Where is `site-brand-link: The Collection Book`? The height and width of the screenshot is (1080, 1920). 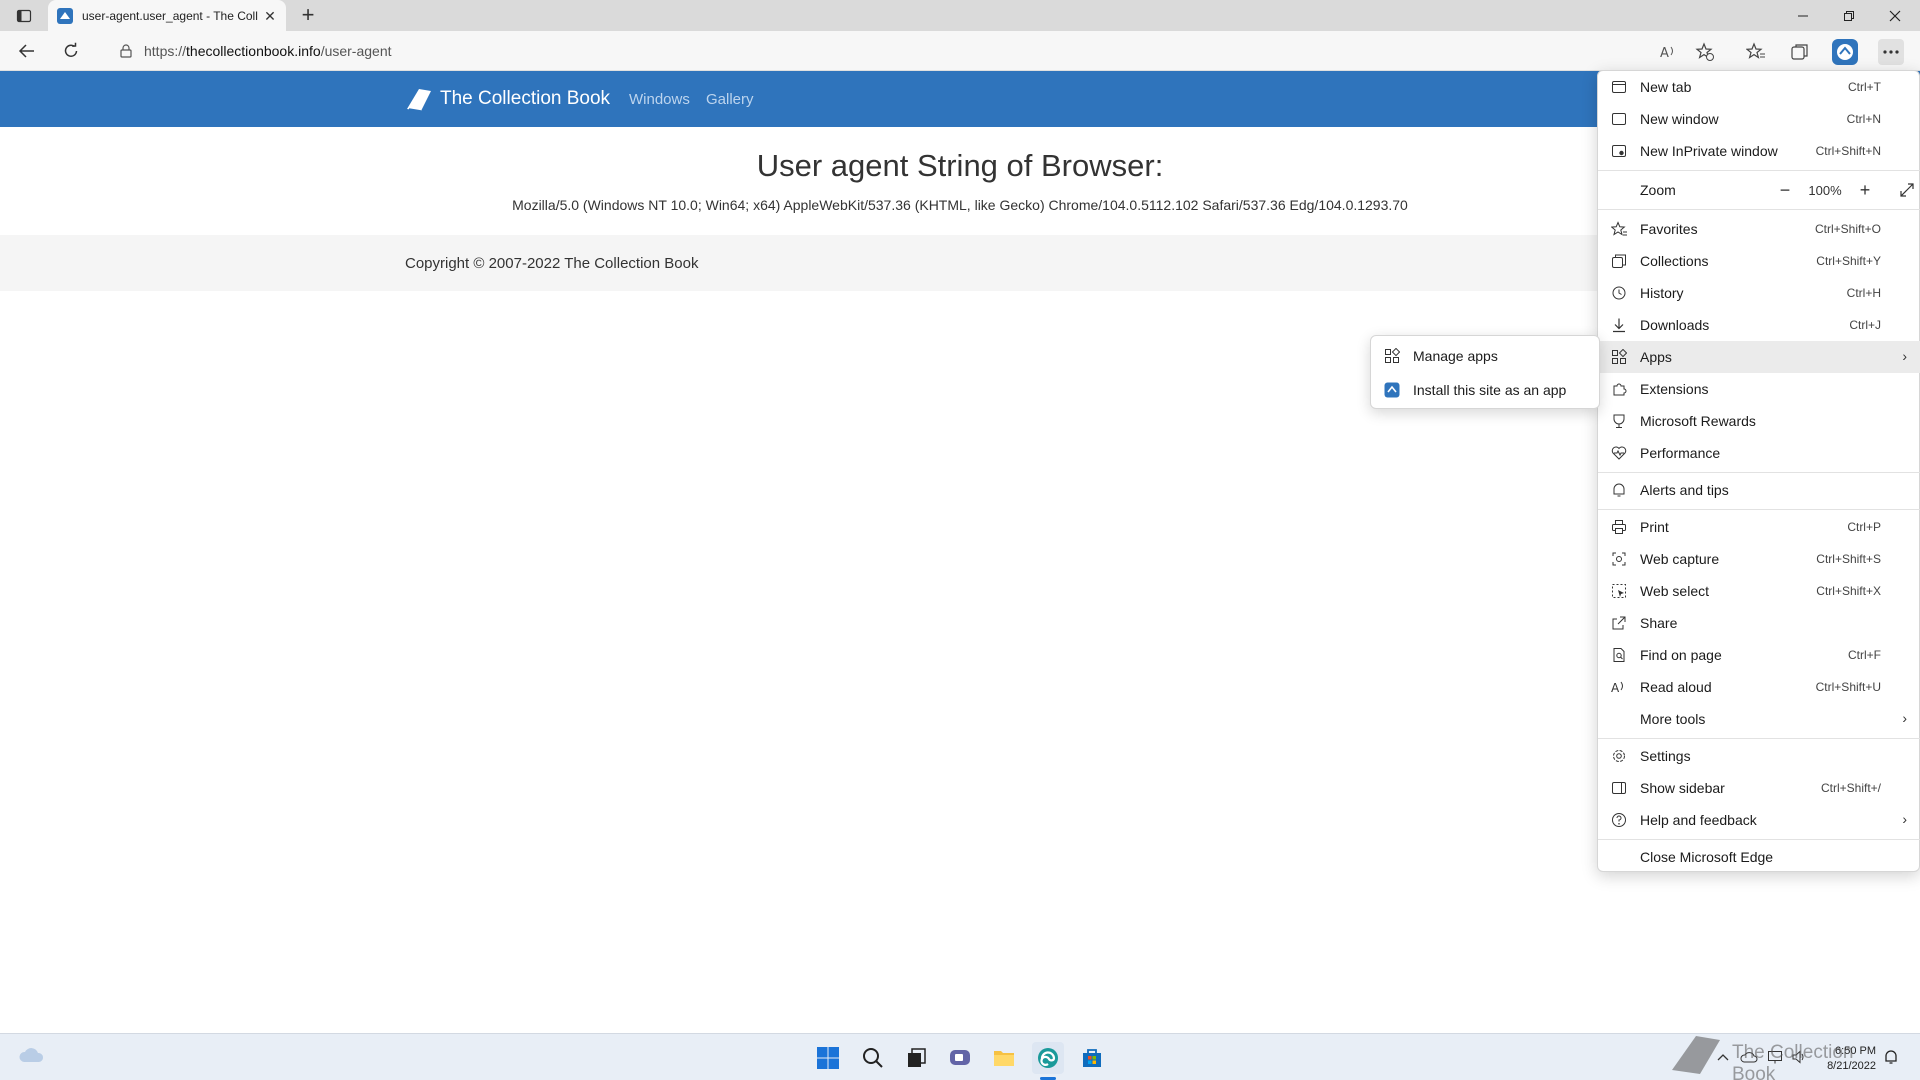
site-brand-link: The Collection Book is located at coordinates (507, 99).